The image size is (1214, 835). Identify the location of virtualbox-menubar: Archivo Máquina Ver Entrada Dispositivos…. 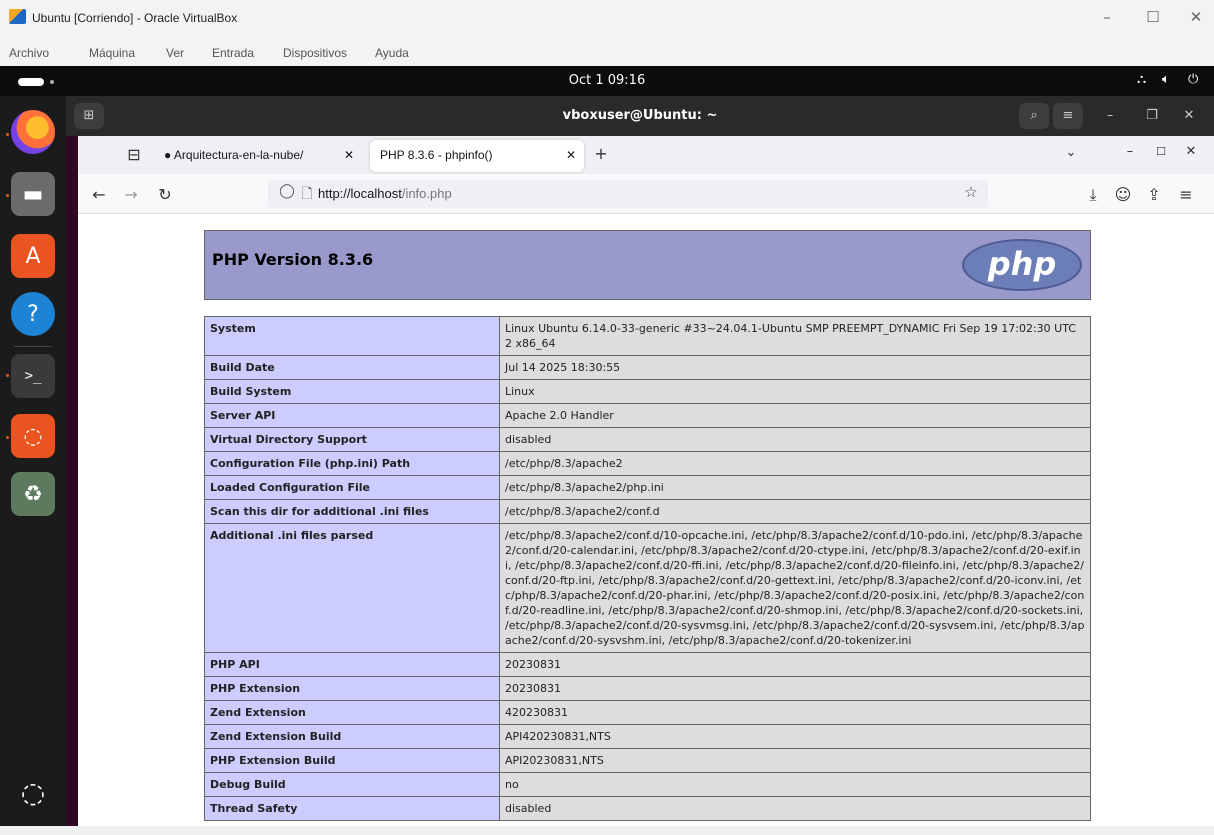
(607, 53).